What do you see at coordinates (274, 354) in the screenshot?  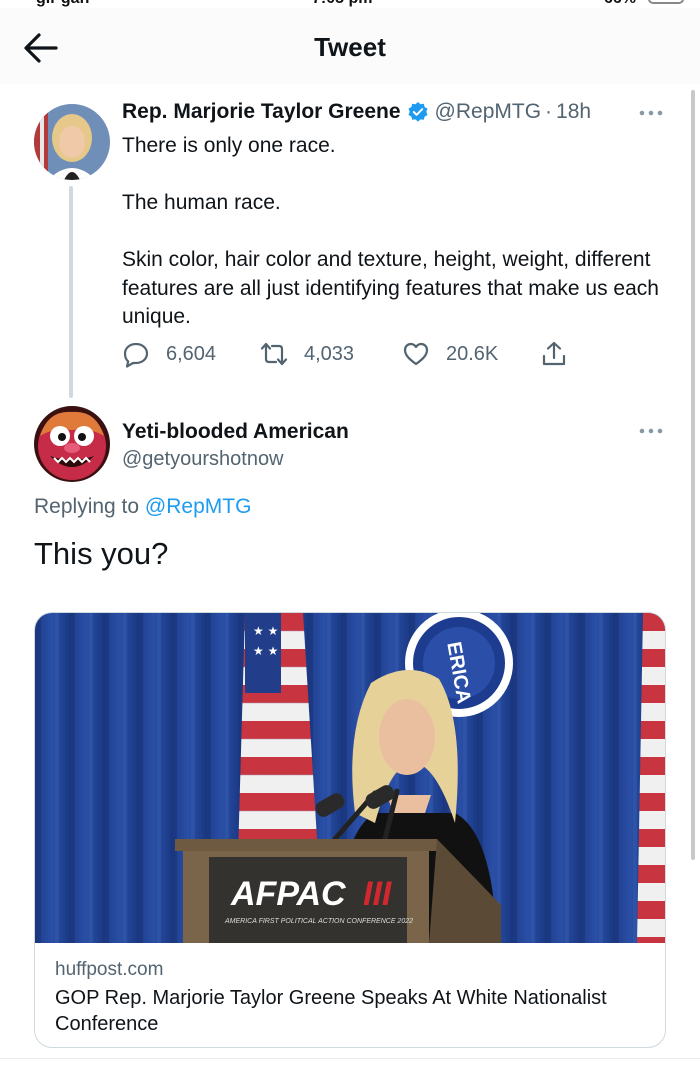 I see `retweet-icon` at bounding box center [274, 354].